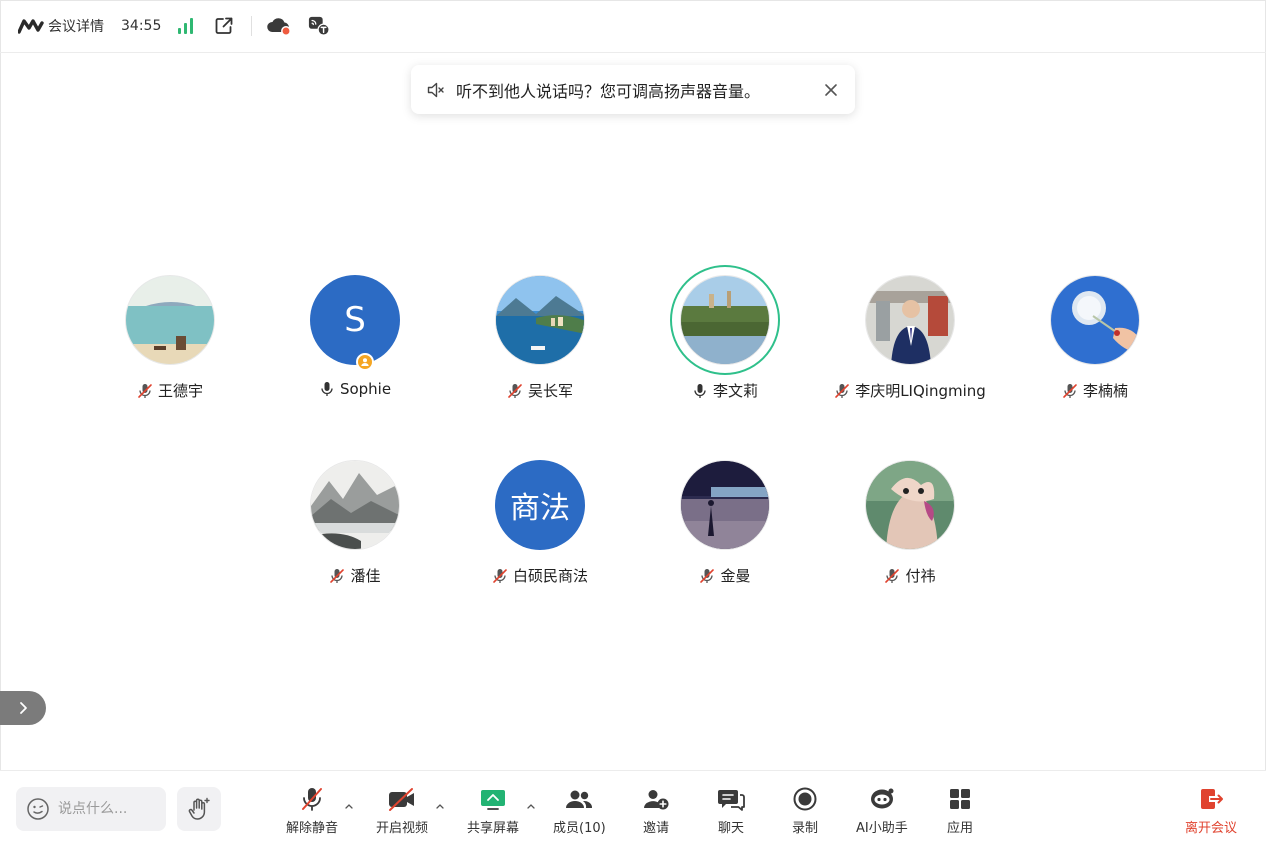 This screenshot has height=846, width=1266. What do you see at coordinates (920, 391) in the screenshot?
I see `participant-name: 李庆明LIQingming` at bounding box center [920, 391].